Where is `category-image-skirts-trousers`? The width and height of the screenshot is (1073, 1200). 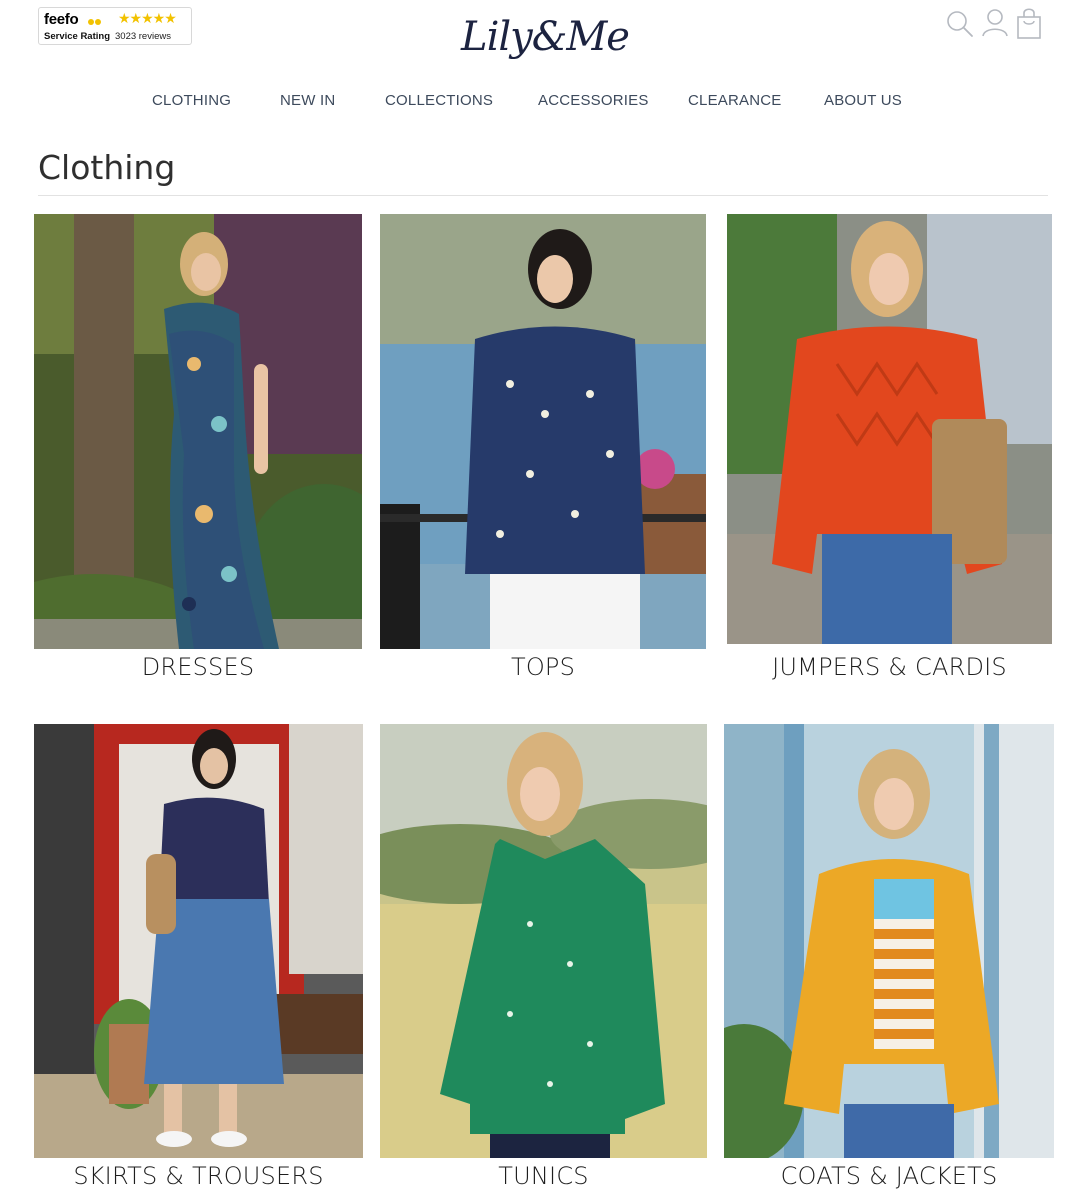 category-image-skirts-trousers is located at coordinates (198, 941).